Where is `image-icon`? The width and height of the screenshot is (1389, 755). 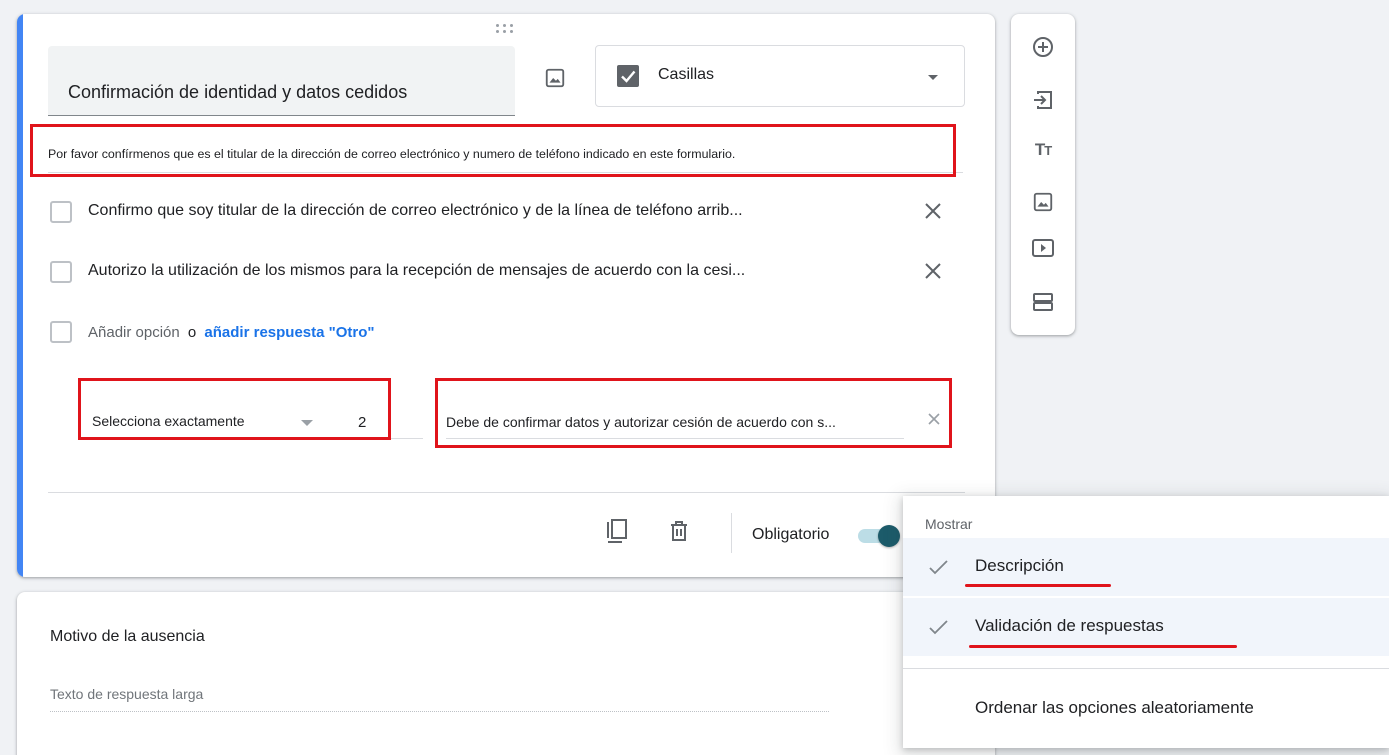
image-icon is located at coordinates (555, 78).